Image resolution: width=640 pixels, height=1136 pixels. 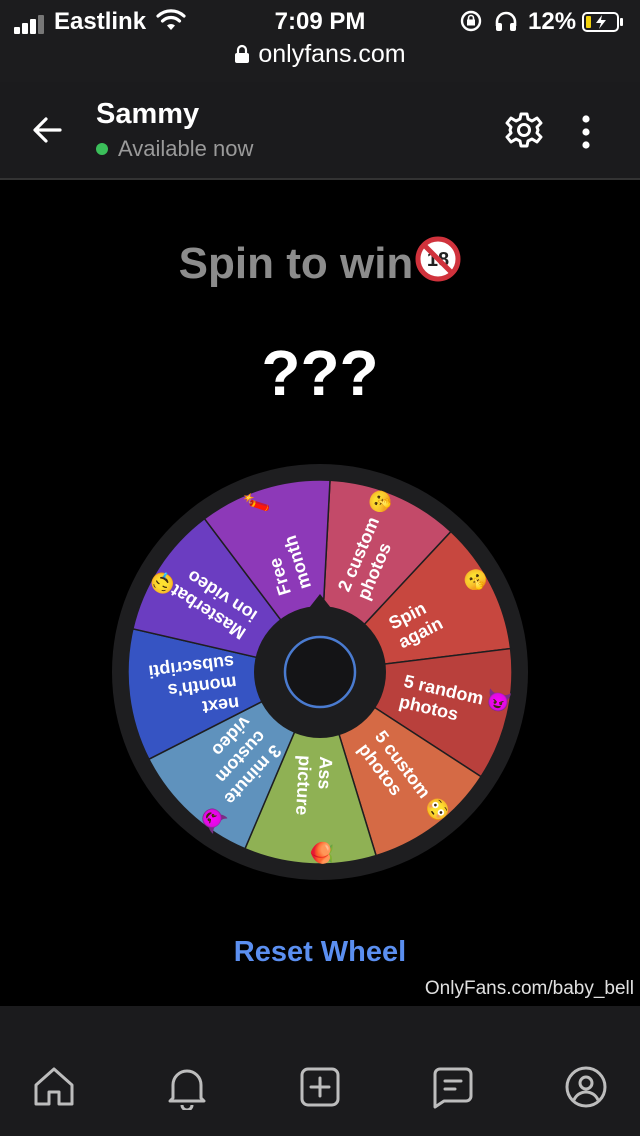 What do you see at coordinates (147, 114) in the screenshot?
I see `contact-name: Sammy` at bounding box center [147, 114].